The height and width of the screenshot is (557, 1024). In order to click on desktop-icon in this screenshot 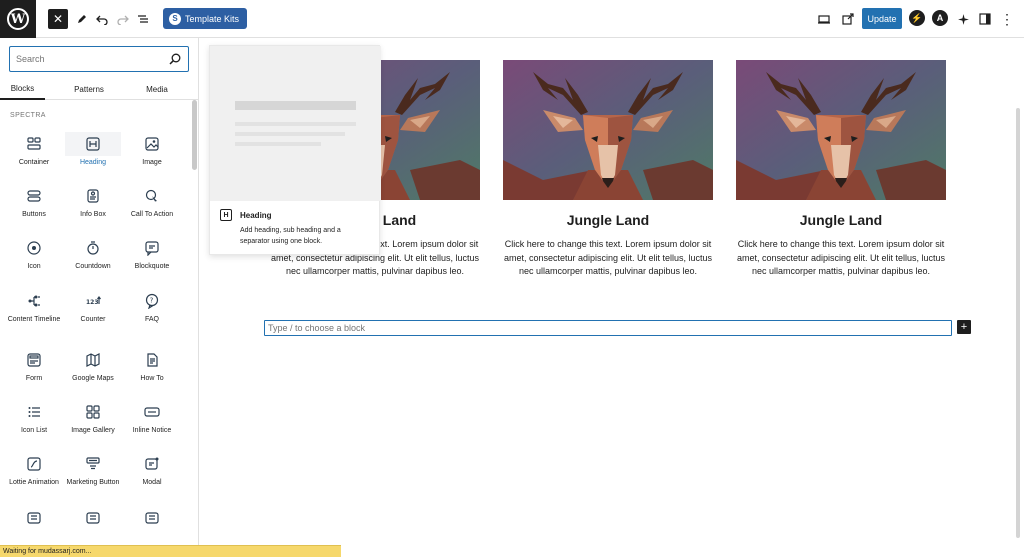, I will do `click(824, 19)`.